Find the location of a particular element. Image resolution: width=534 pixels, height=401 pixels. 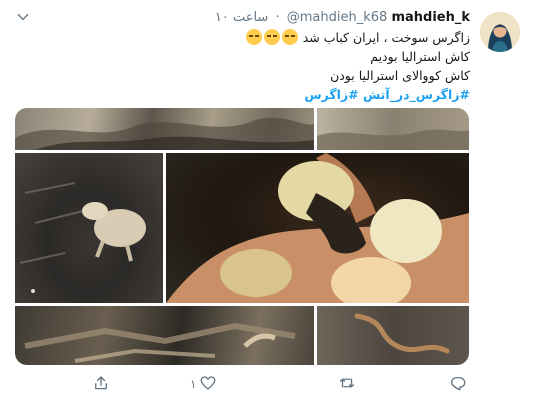

avatar-illustration is located at coordinates (500, 32).